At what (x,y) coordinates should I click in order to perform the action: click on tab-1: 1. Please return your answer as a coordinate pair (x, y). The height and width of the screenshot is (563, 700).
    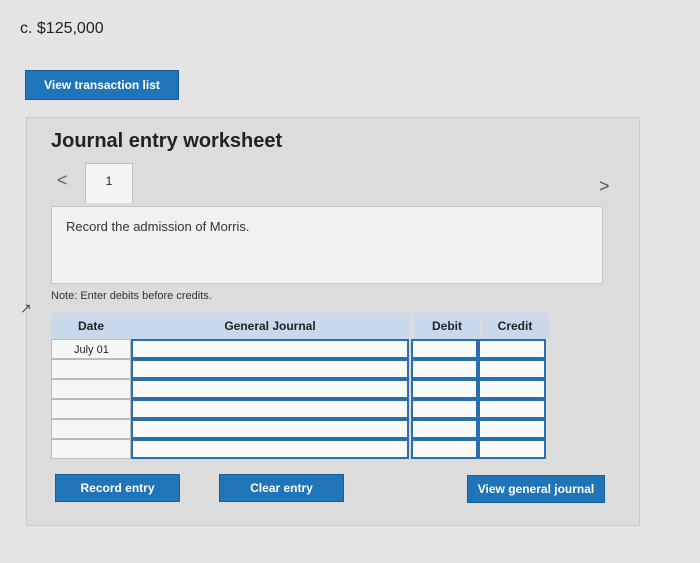
    Looking at the image, I should click on (109, 183).